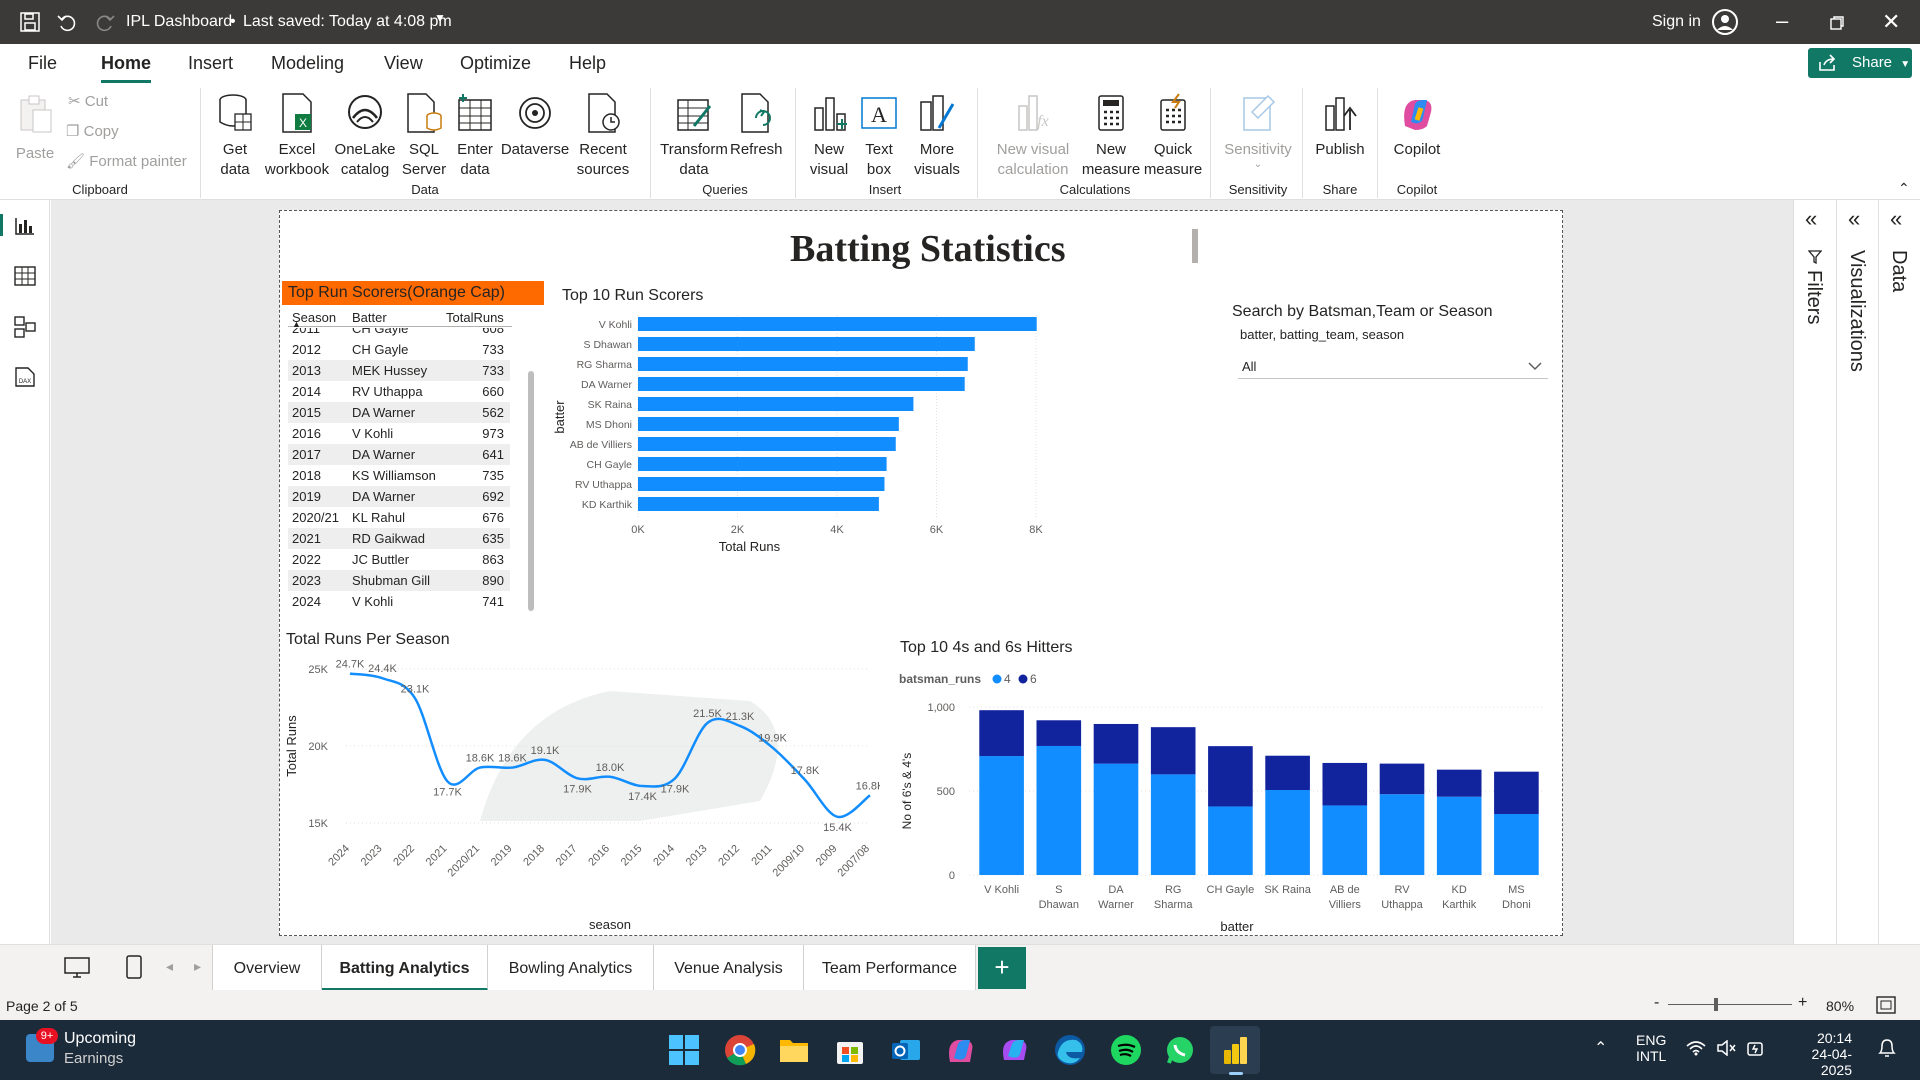 The image size is (1920, 1080). What do you see at coordinates (126, 68) in the screenshot?
I see `menu-home: Home` at bounding box center [126, 68].